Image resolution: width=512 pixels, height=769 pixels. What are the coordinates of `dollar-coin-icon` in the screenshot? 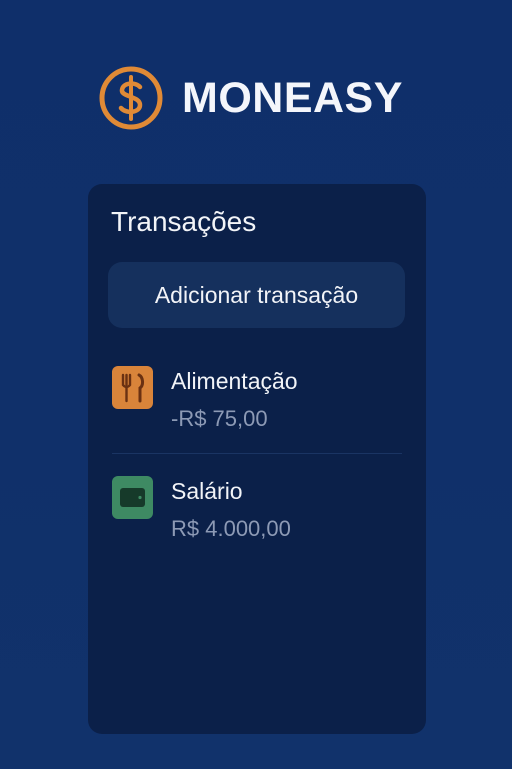 It's located at (131, 98).